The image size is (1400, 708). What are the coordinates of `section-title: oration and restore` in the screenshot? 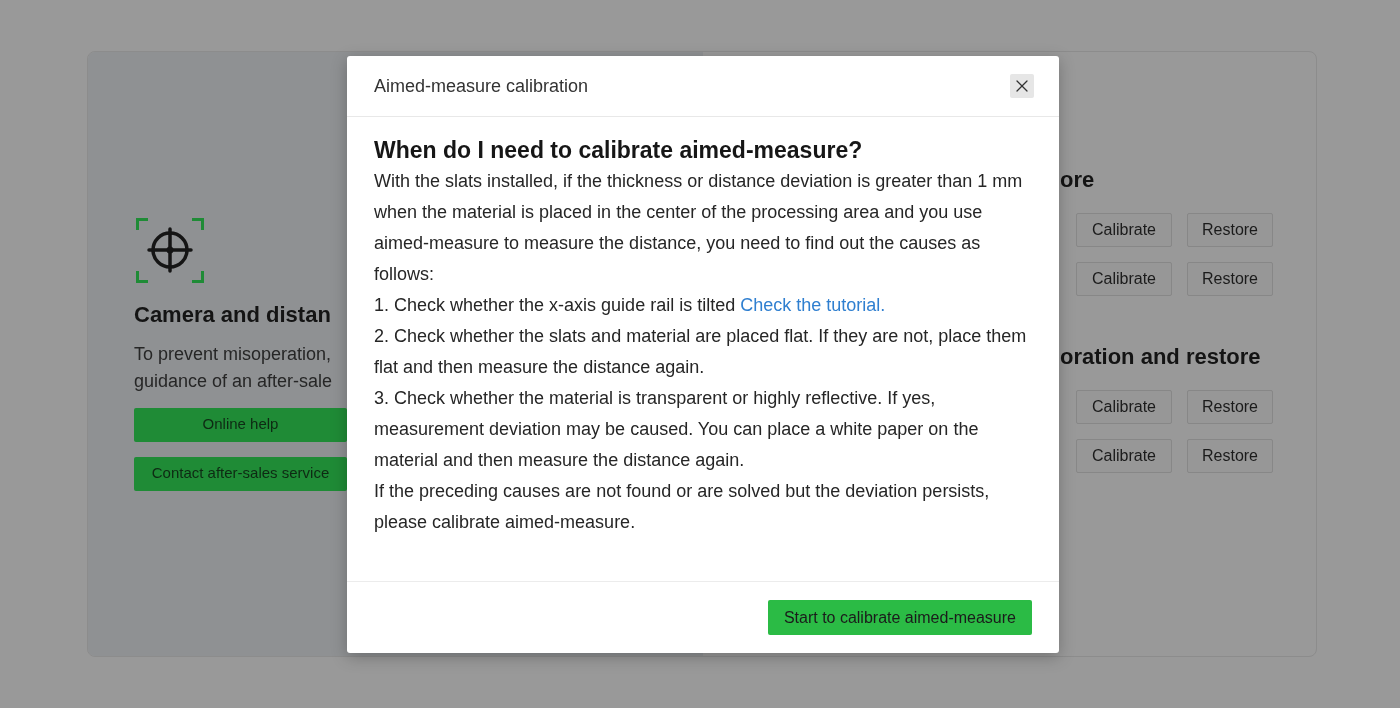 It's located at (1160, 357).